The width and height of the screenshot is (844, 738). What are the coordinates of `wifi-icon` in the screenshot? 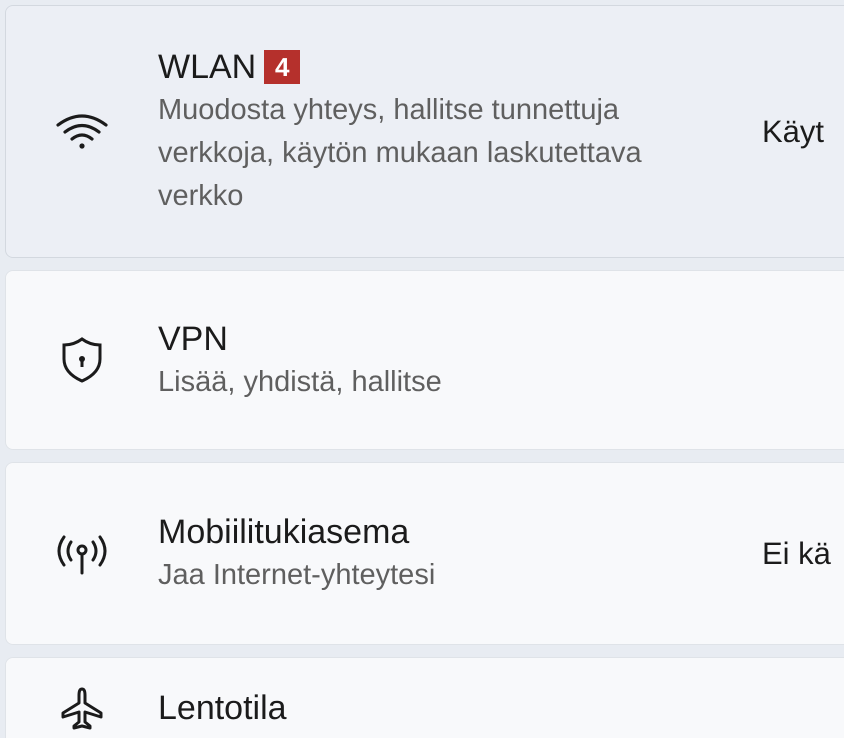 It's located at (82, 131).